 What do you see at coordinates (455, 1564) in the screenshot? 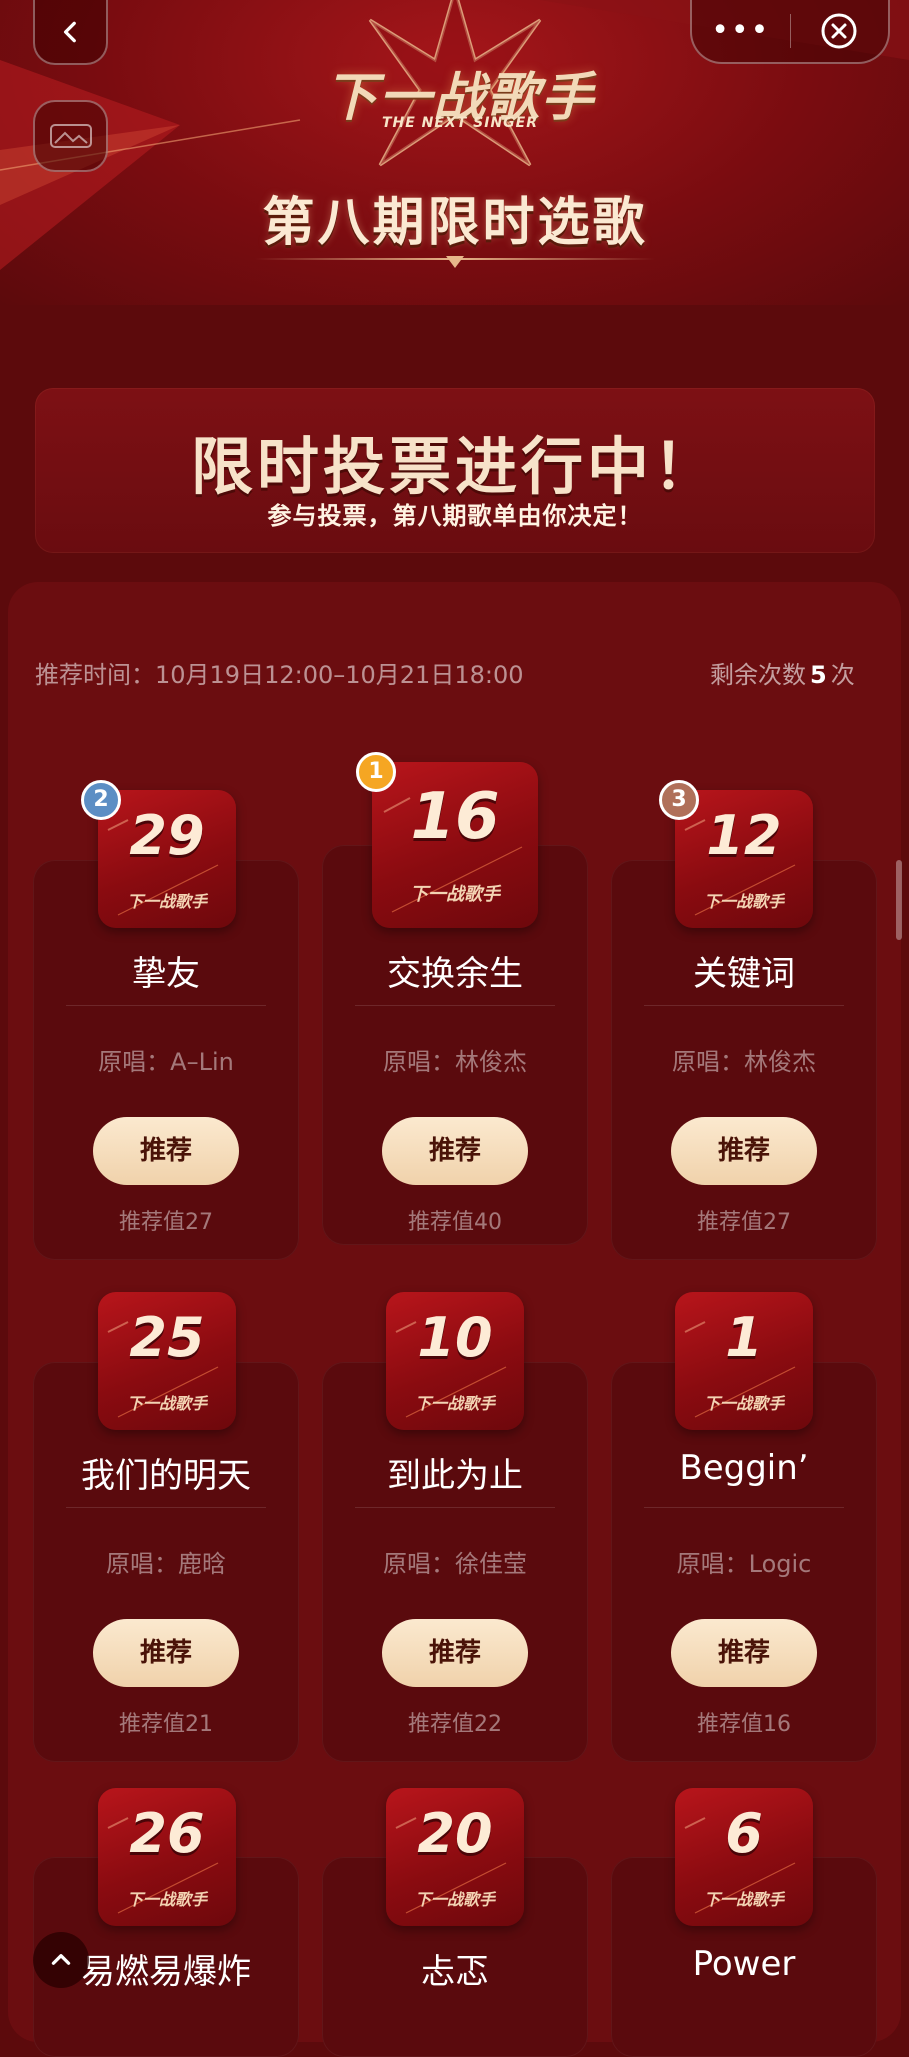
I see `original-singer: 原唱：徐佳莹` at bounding box center [455, 1564].